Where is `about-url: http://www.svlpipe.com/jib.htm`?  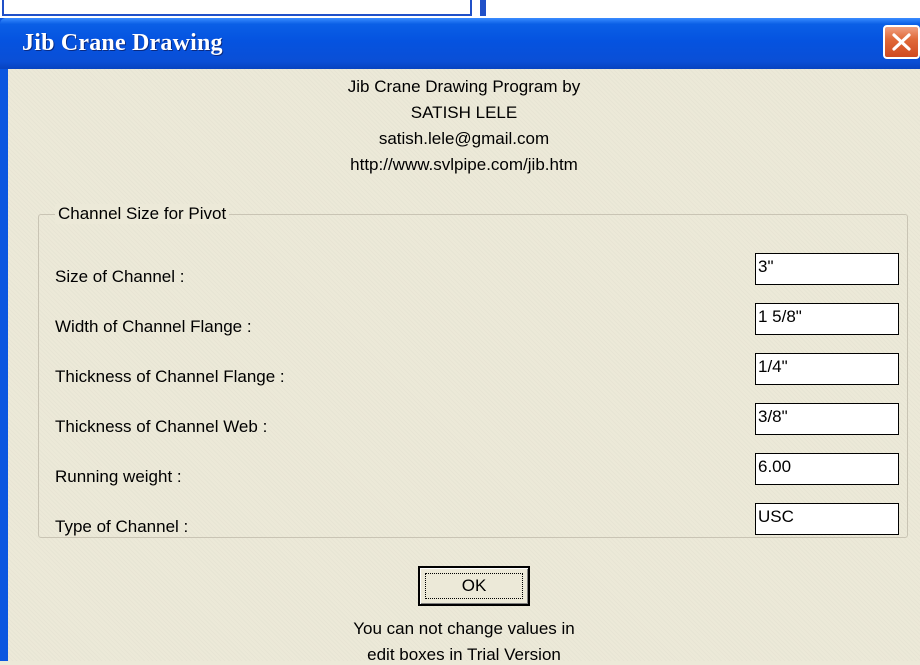 about-url: http://www.svlpipe.com/jib.htm is located at coordinates (464, 164).